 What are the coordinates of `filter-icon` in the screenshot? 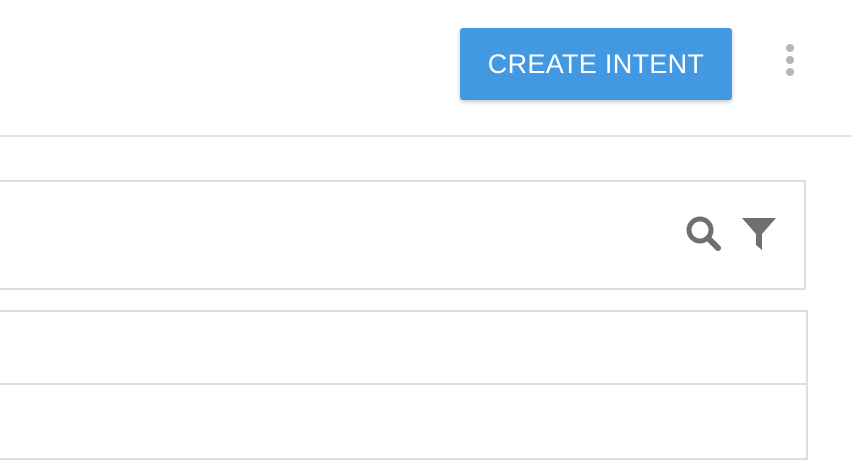 It's located at (759, 234).